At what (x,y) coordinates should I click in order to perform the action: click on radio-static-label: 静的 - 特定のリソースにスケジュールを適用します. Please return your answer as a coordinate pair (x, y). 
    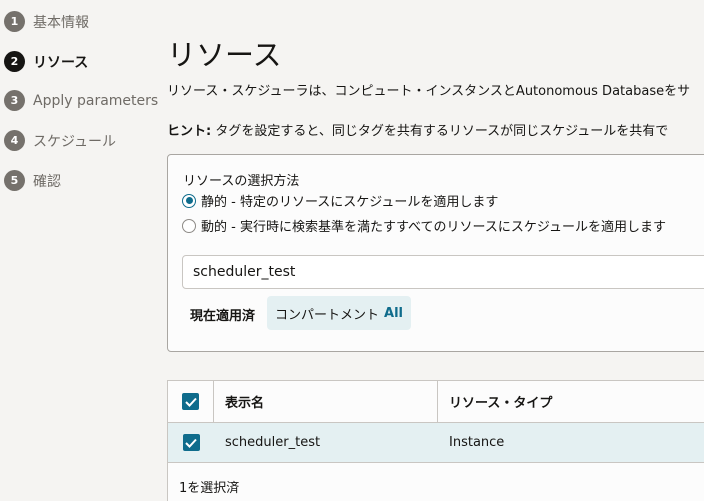
    Looking at the image, I should click on (350, 202).